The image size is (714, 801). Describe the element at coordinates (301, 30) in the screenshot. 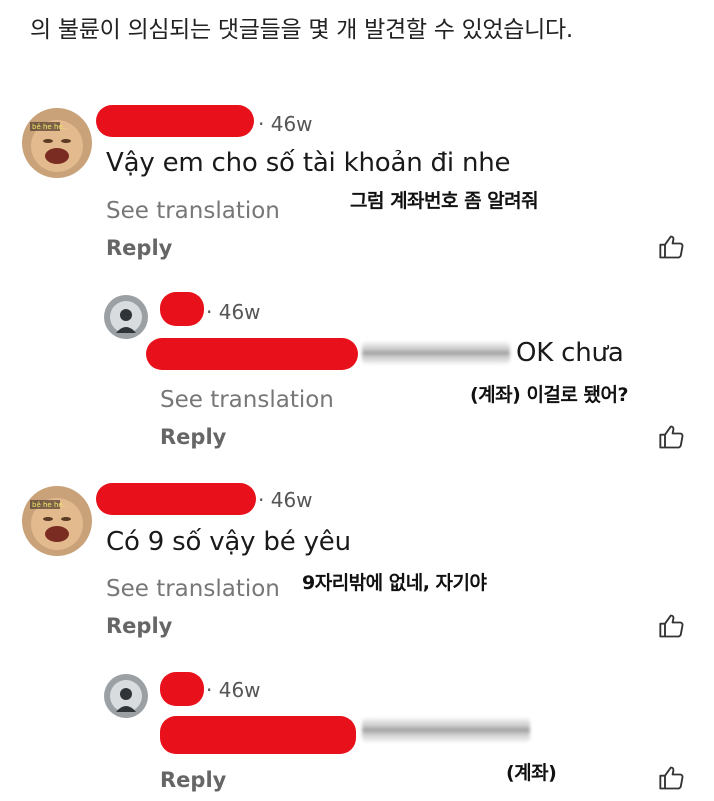

I see `caption-text: 의 불륜이 의심되는 댓글들을 몇 개 발견할 수 있었습니다.` at that location.